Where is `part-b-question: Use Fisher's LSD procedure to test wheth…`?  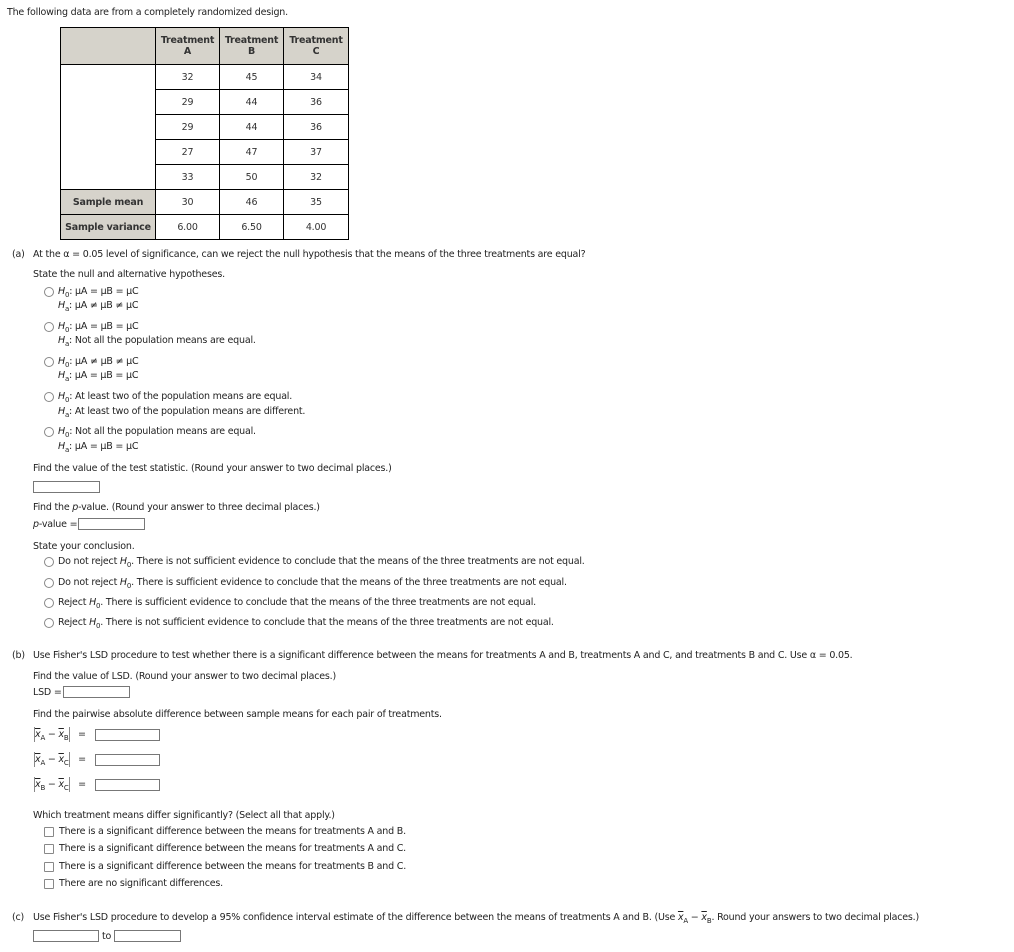 part-b-question: Use Fisher's LSD procedure to test wheth… is located at coordinates (443, 655).